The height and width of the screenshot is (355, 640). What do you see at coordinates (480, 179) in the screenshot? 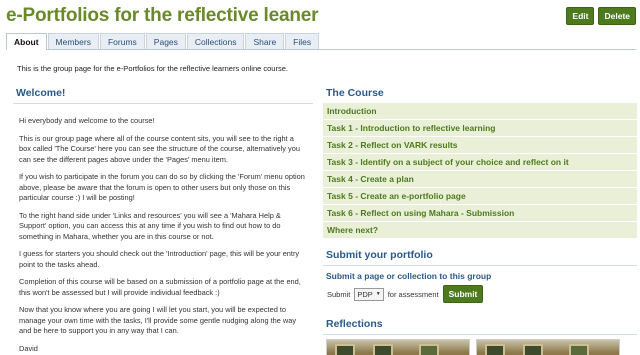
I see `course-link-task-4: Task 4 - Create a plan` at bounding box center [480, 179].